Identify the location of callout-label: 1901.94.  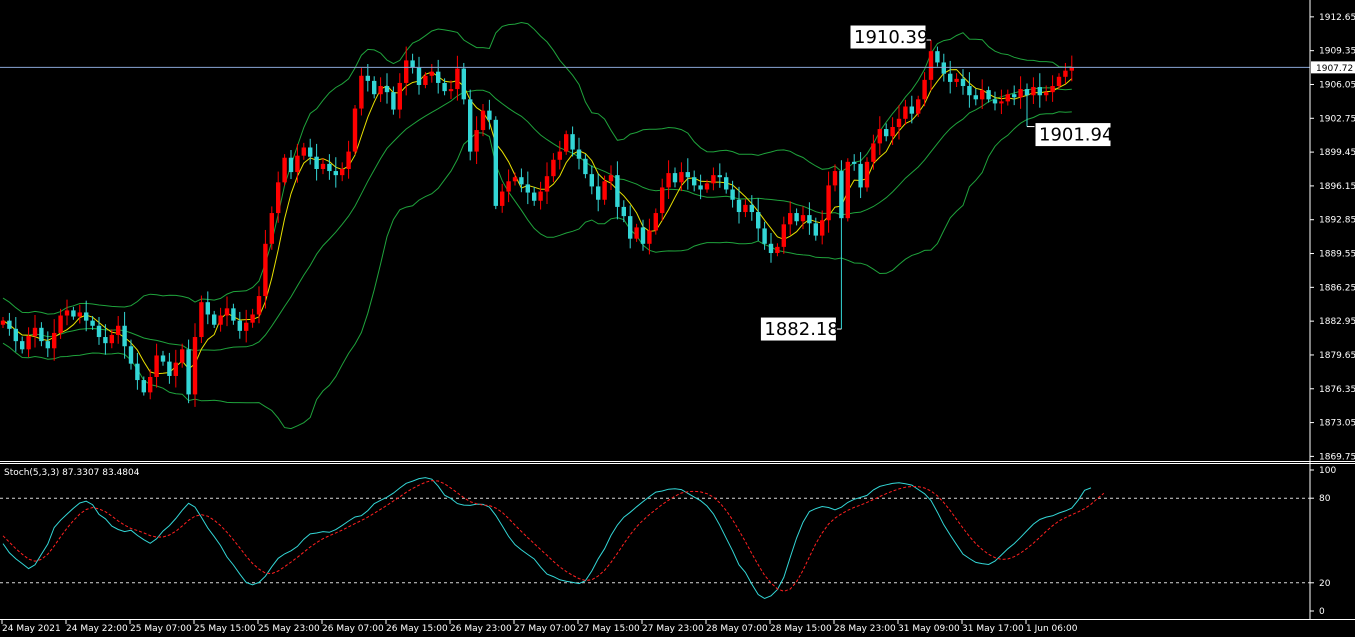
(1076, 135).